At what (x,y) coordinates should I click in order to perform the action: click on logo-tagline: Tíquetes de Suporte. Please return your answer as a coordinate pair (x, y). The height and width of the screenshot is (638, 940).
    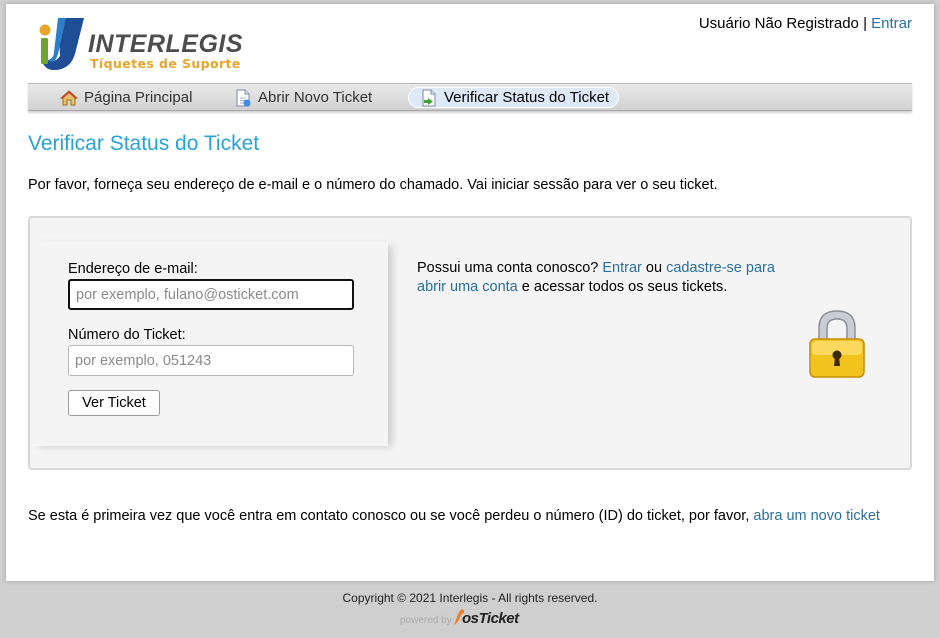
    Looking at the image, I should click on (165, 63).